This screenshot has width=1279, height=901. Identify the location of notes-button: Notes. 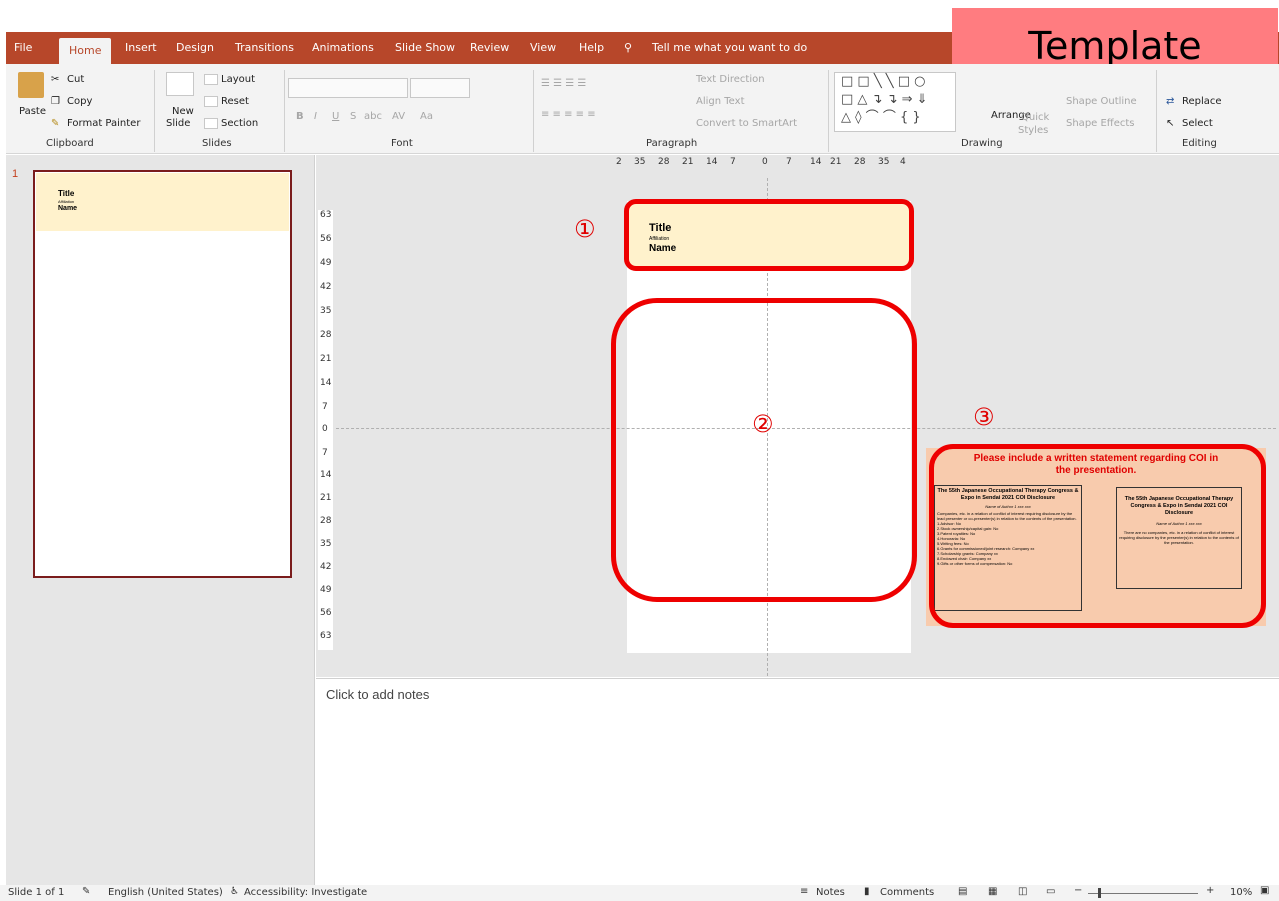
(830, 892).